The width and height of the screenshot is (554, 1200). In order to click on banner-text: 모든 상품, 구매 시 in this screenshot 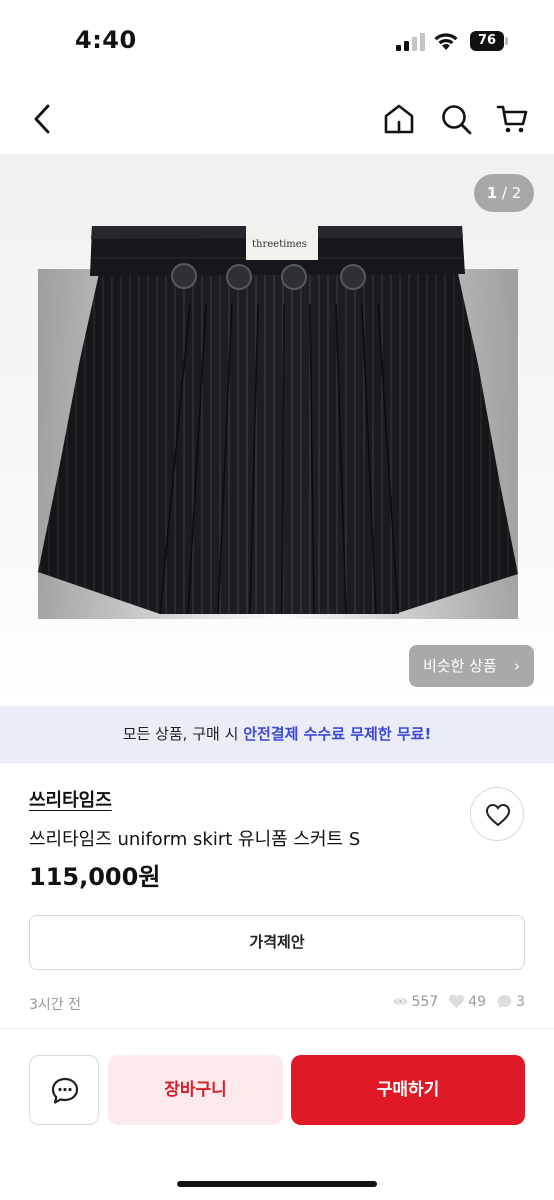, I will do `click(183, 734)`.